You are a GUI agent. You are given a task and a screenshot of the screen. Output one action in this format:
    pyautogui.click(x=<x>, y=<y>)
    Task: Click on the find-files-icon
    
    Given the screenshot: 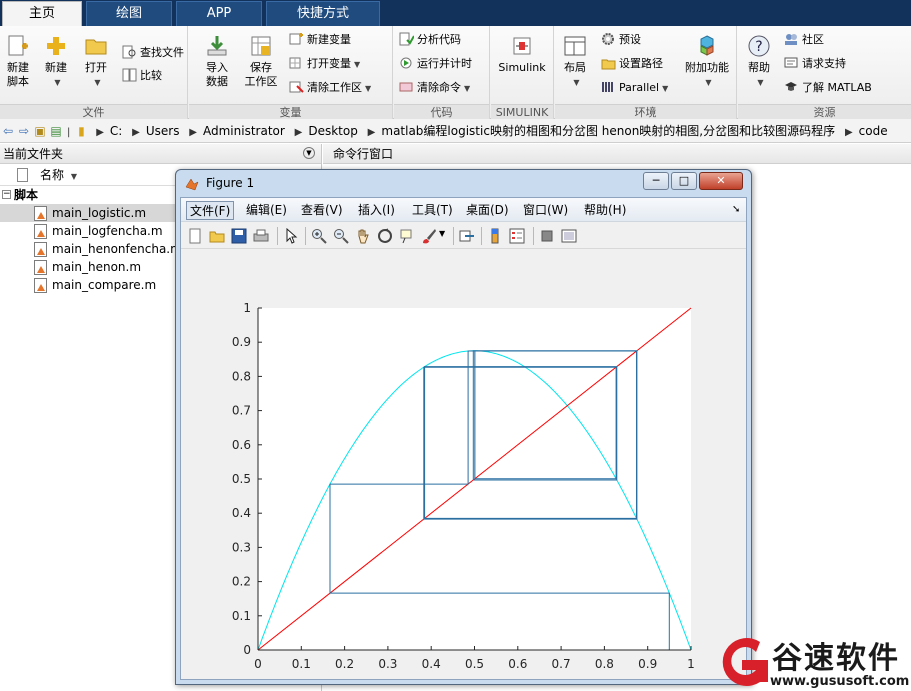 What is the action you would take?
    pyautogui.click(x=129, y=52)
    